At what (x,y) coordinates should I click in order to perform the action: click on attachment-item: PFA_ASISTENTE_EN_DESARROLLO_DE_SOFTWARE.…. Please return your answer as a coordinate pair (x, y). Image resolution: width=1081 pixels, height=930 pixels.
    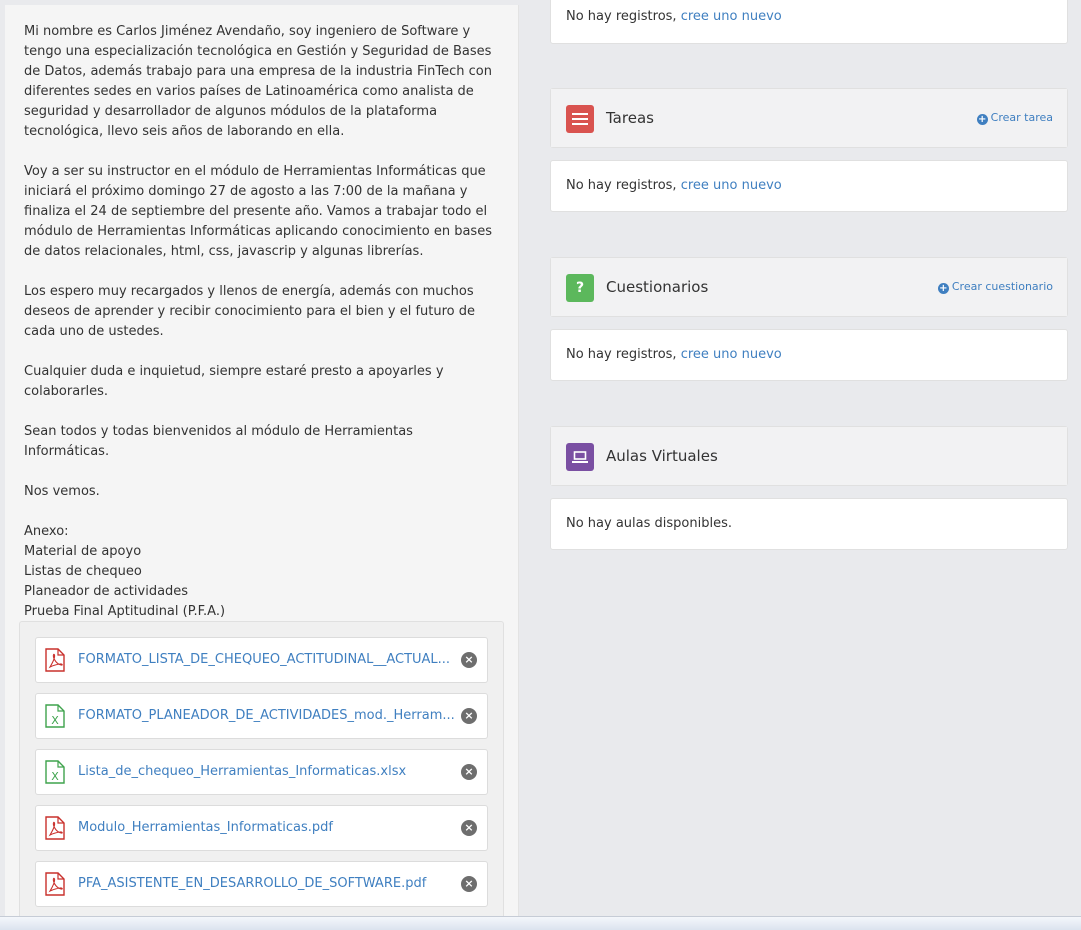
    Looking at the image, I should click on (261, 884).